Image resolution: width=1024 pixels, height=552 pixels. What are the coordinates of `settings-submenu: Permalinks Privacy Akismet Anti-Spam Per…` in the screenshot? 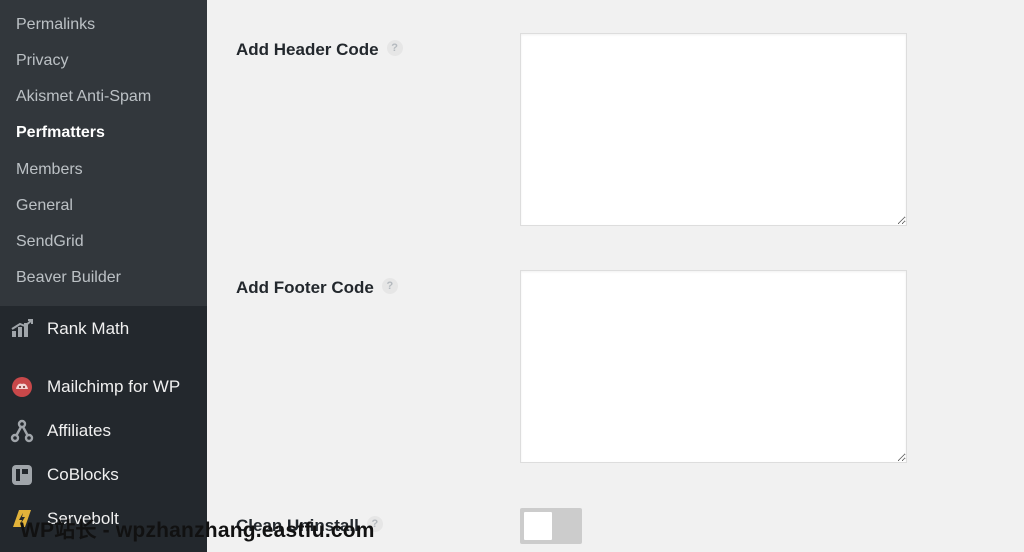 It's located at (103, 153).